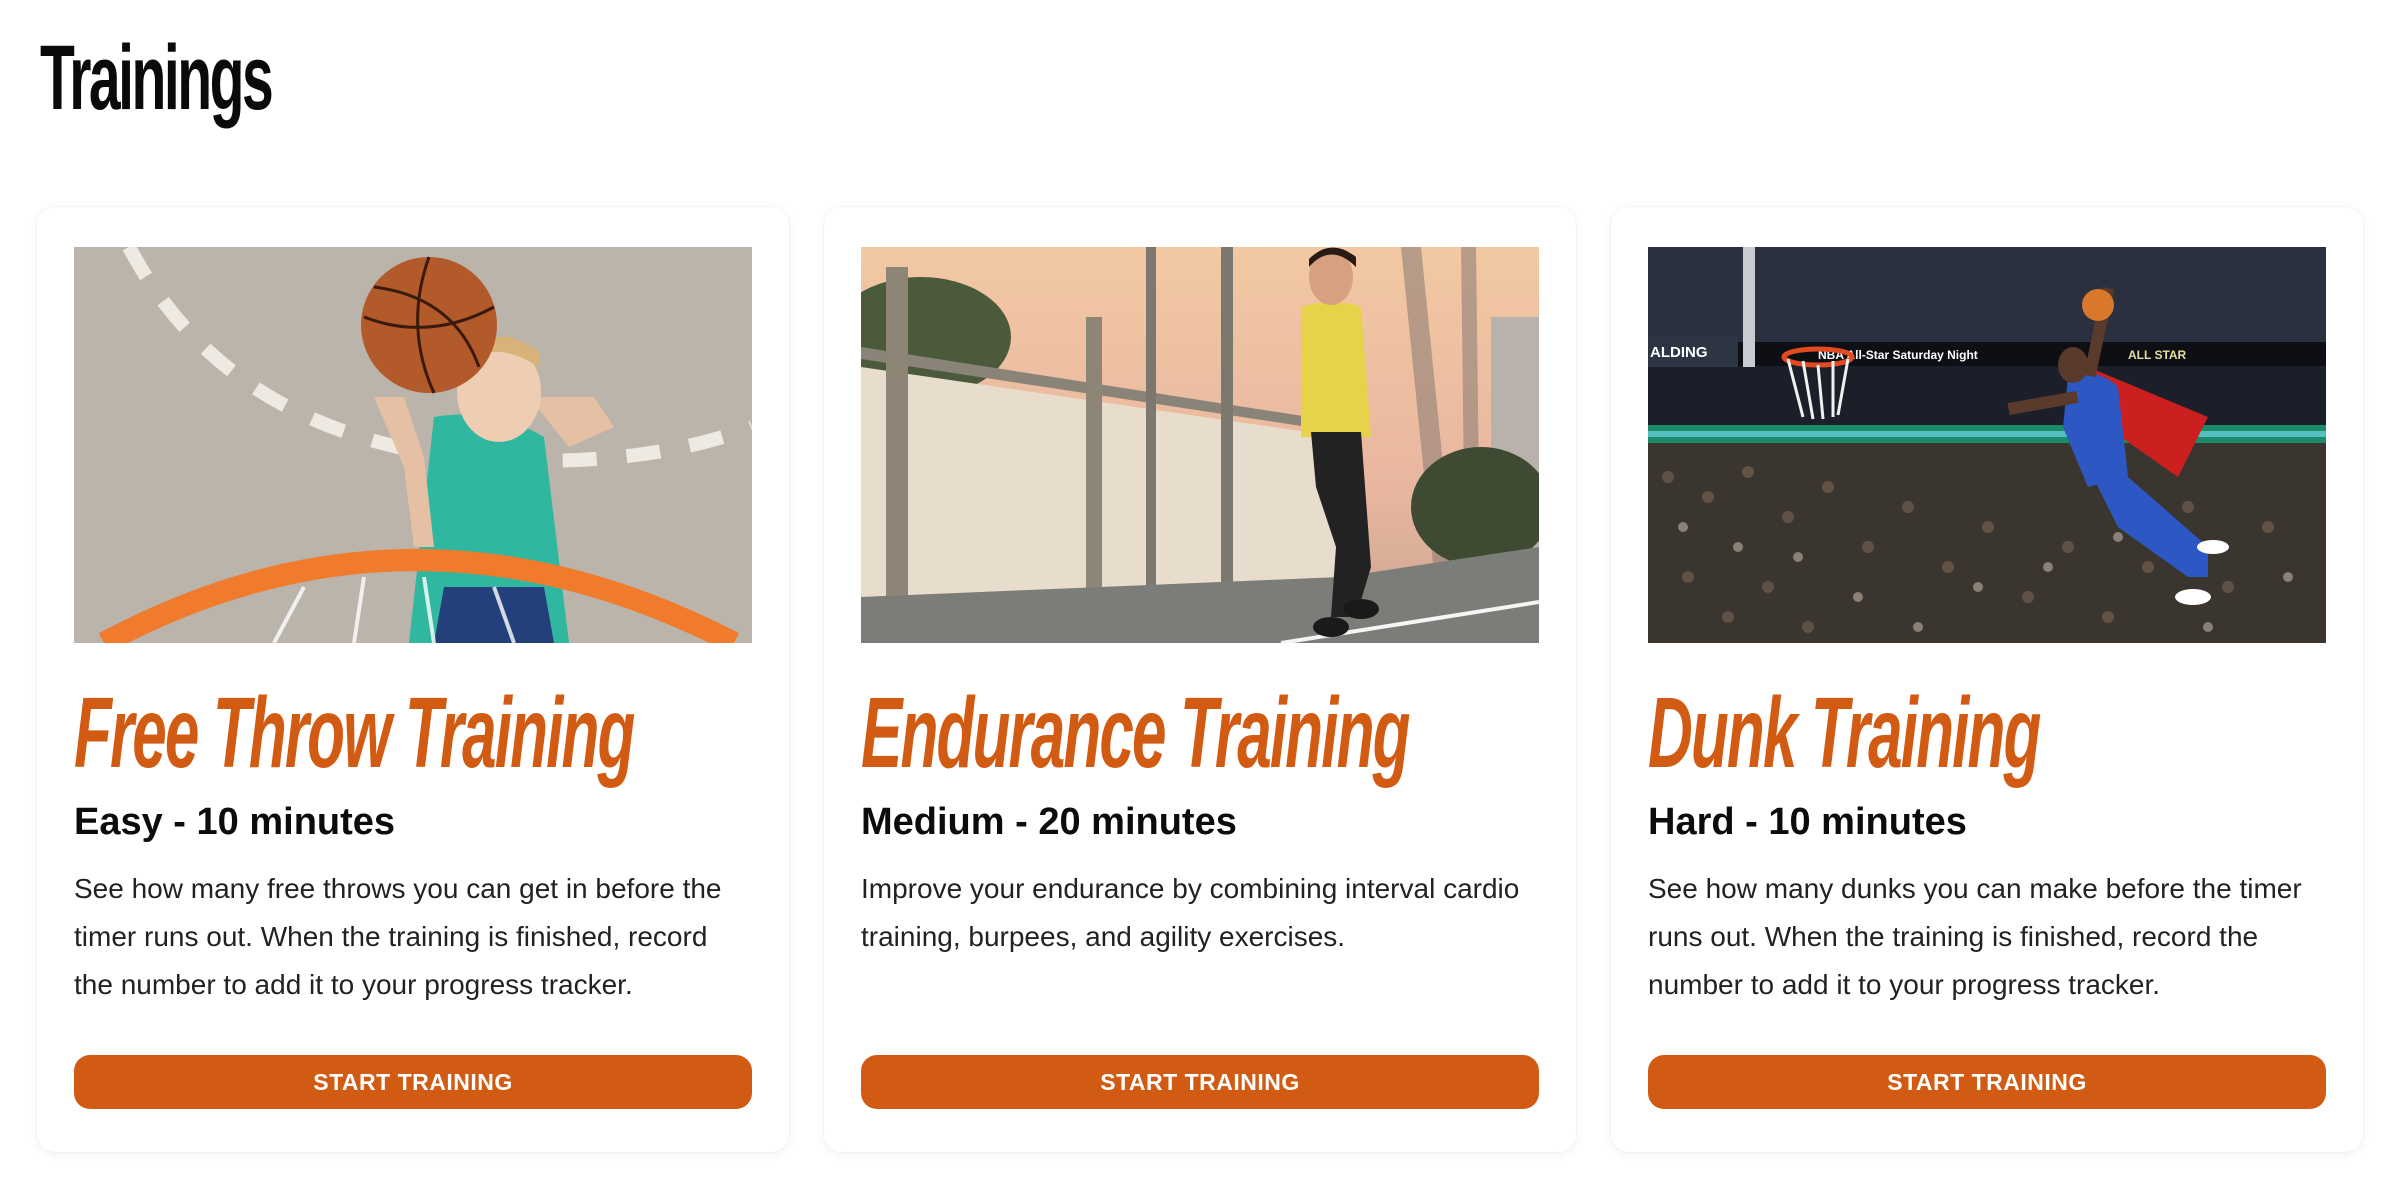 Image resolution: width=2400 pixels, height=1200 pixels. I want to click on endurance-photo, so click(1200, 445).